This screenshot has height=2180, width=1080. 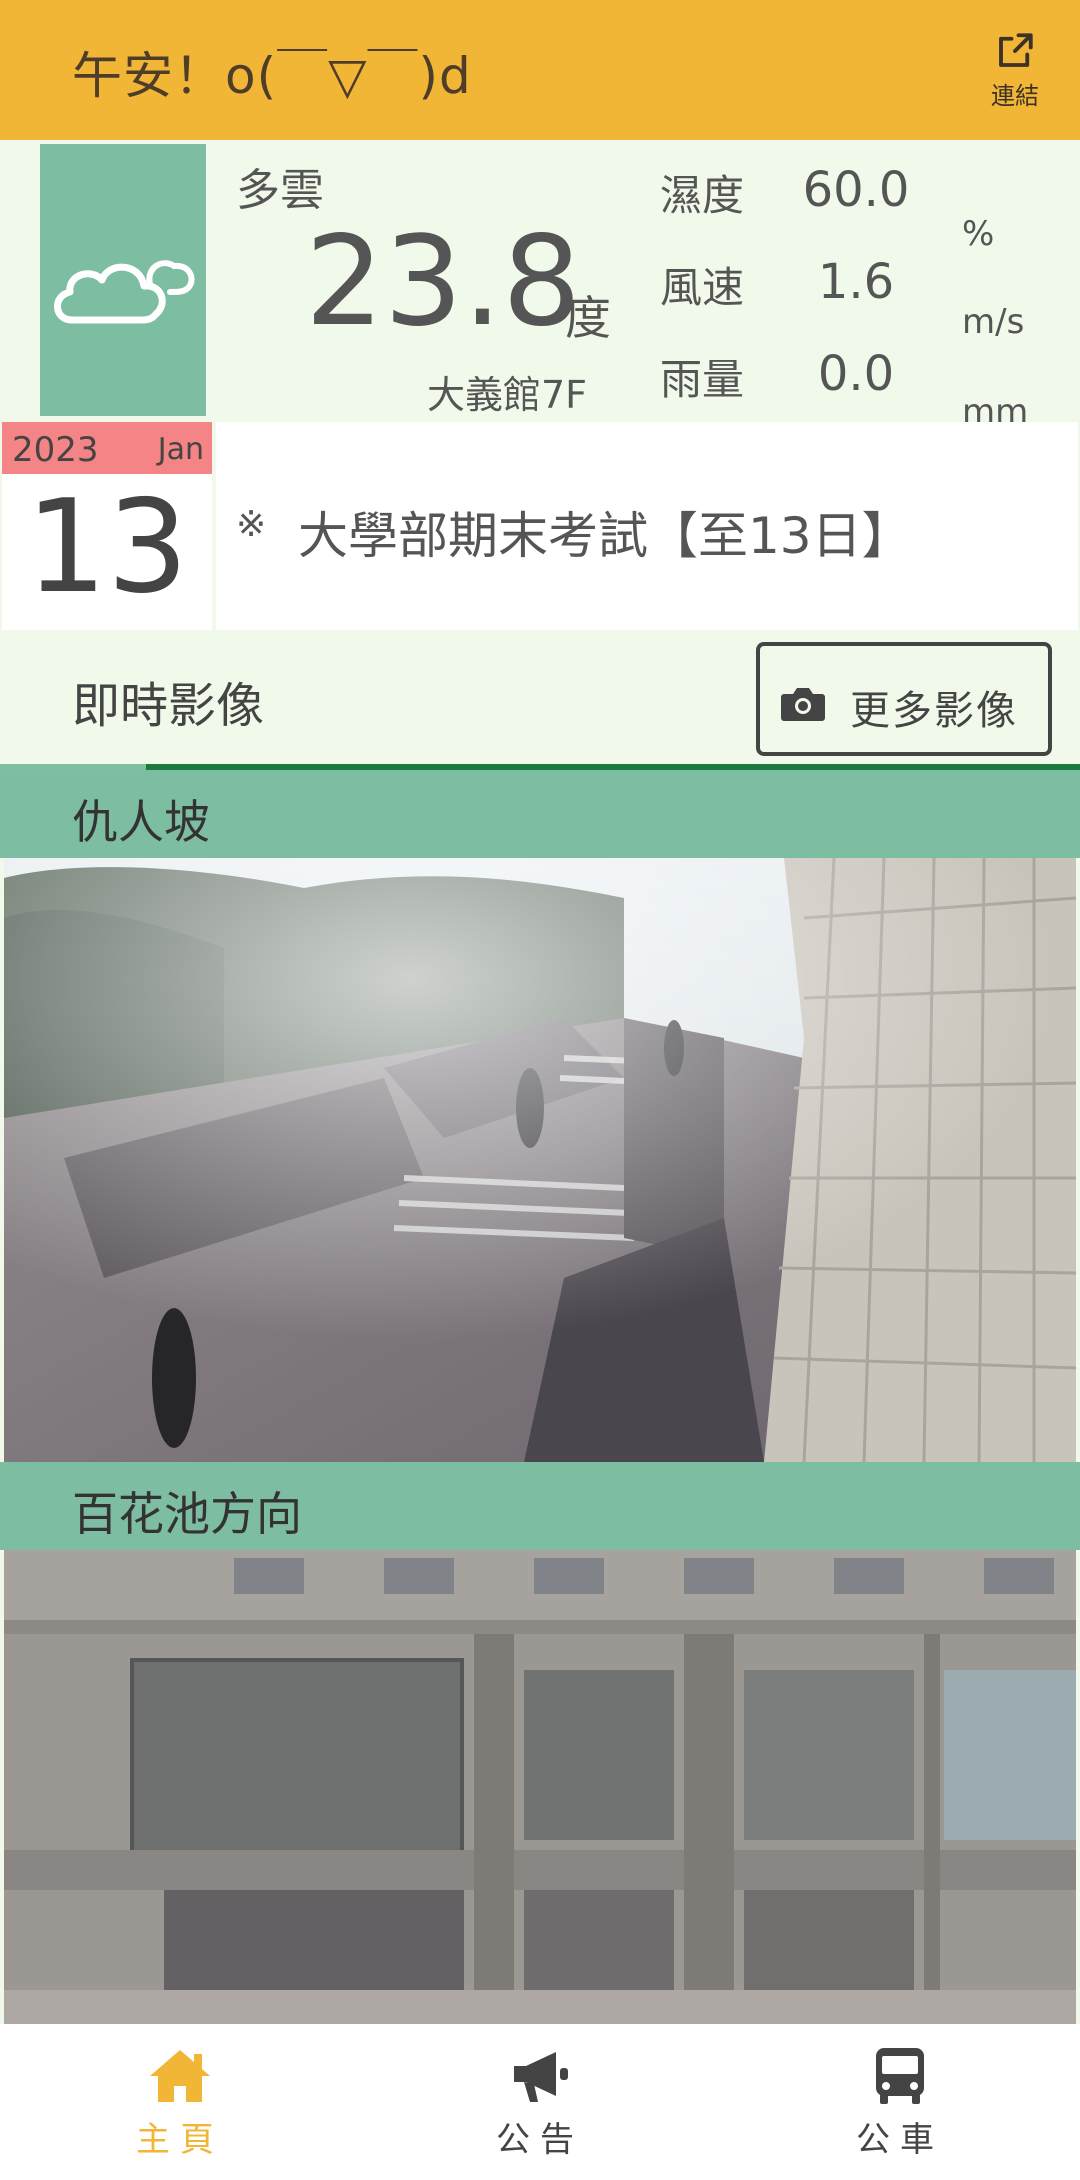 What do you see at coordinates (168, 706) in the screenshot?
I see `live-images-title: 即時影像` at bounding box center [168, 706].